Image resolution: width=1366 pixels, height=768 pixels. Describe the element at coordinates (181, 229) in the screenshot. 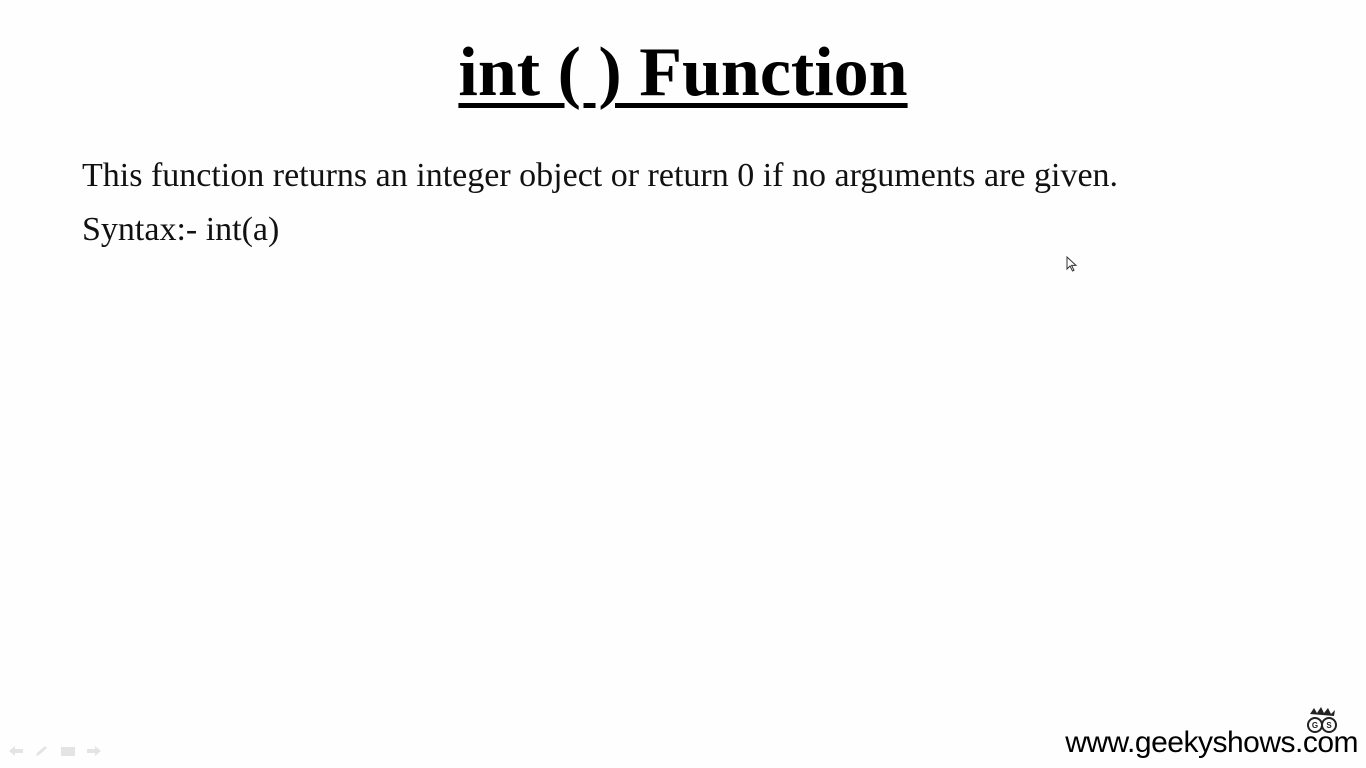

I see `slide-syntax: Syntax:- int(a)` at that location.